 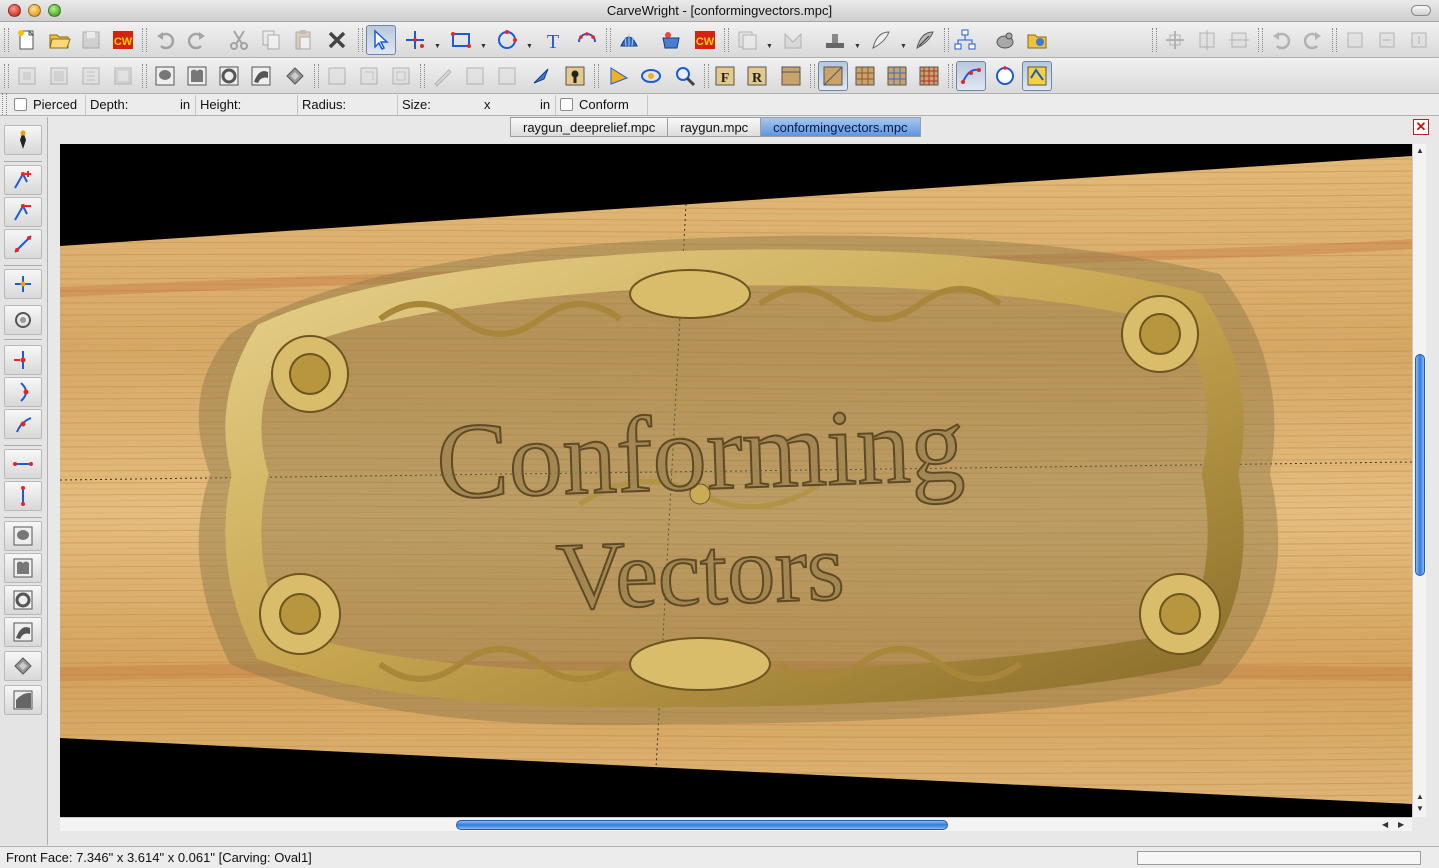 What do you see at coordinates (229, 76) in the screenshot?
I see `round-over-icon` at bounding box center [229, 76].